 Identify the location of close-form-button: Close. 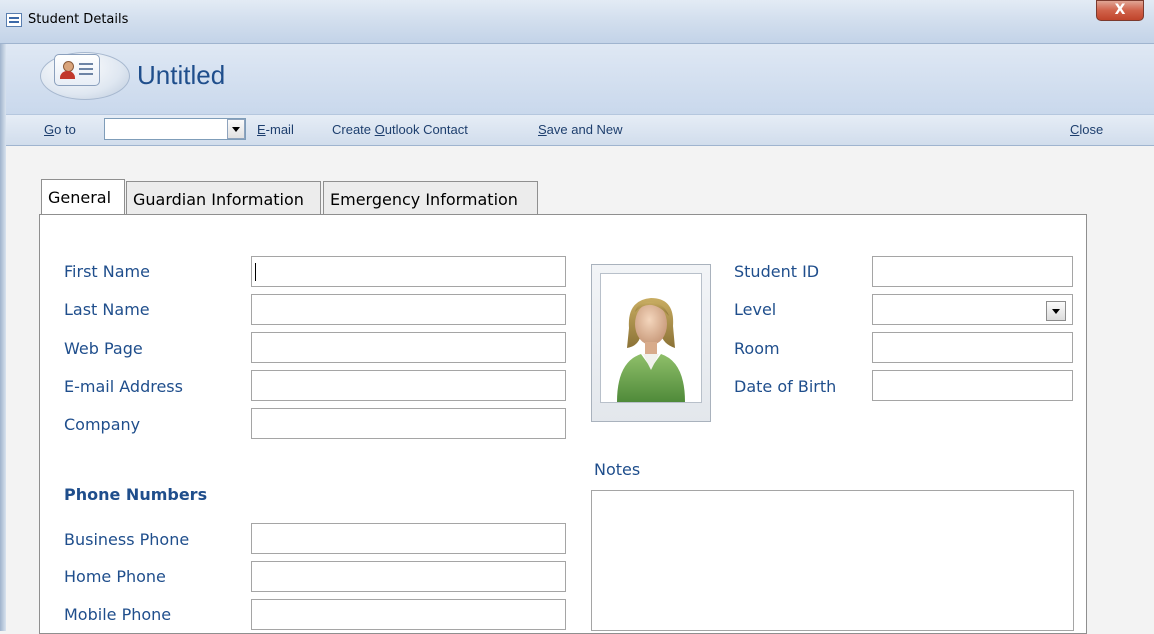
(1086, 129).